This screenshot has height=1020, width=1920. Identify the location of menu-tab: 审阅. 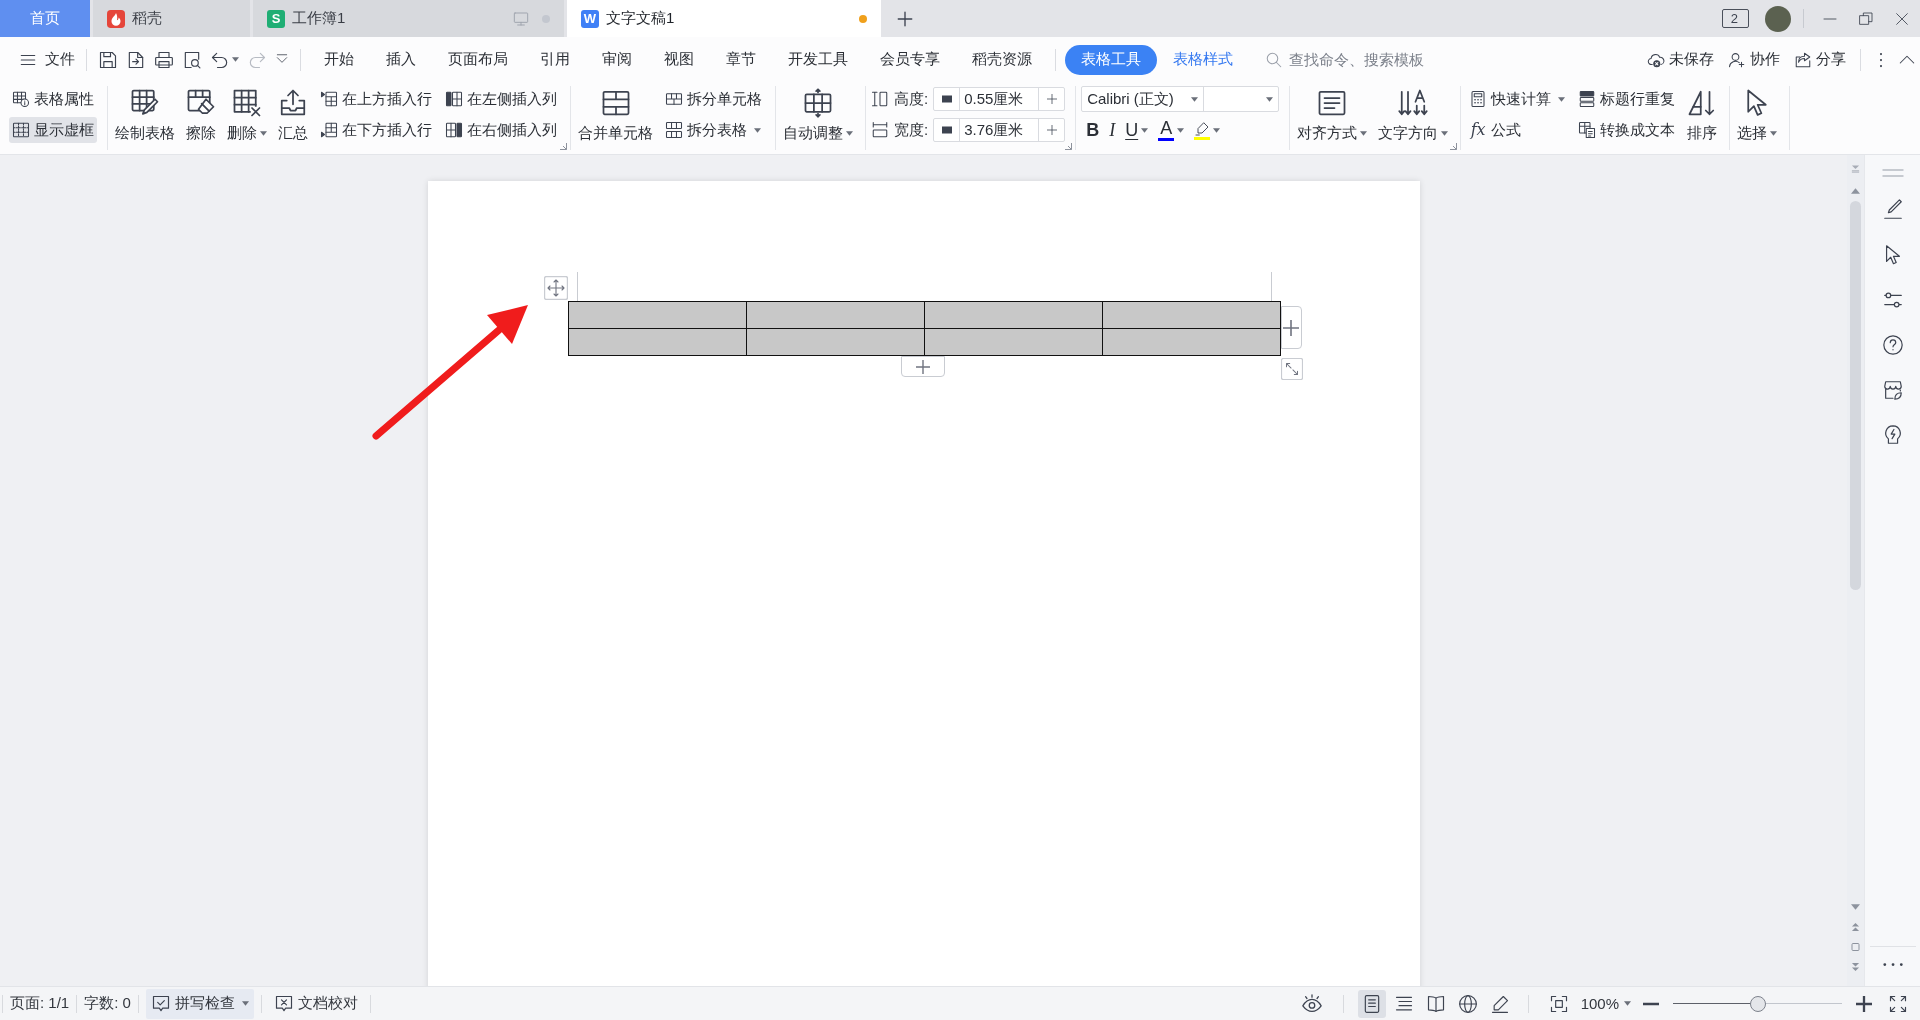
(617, 59).